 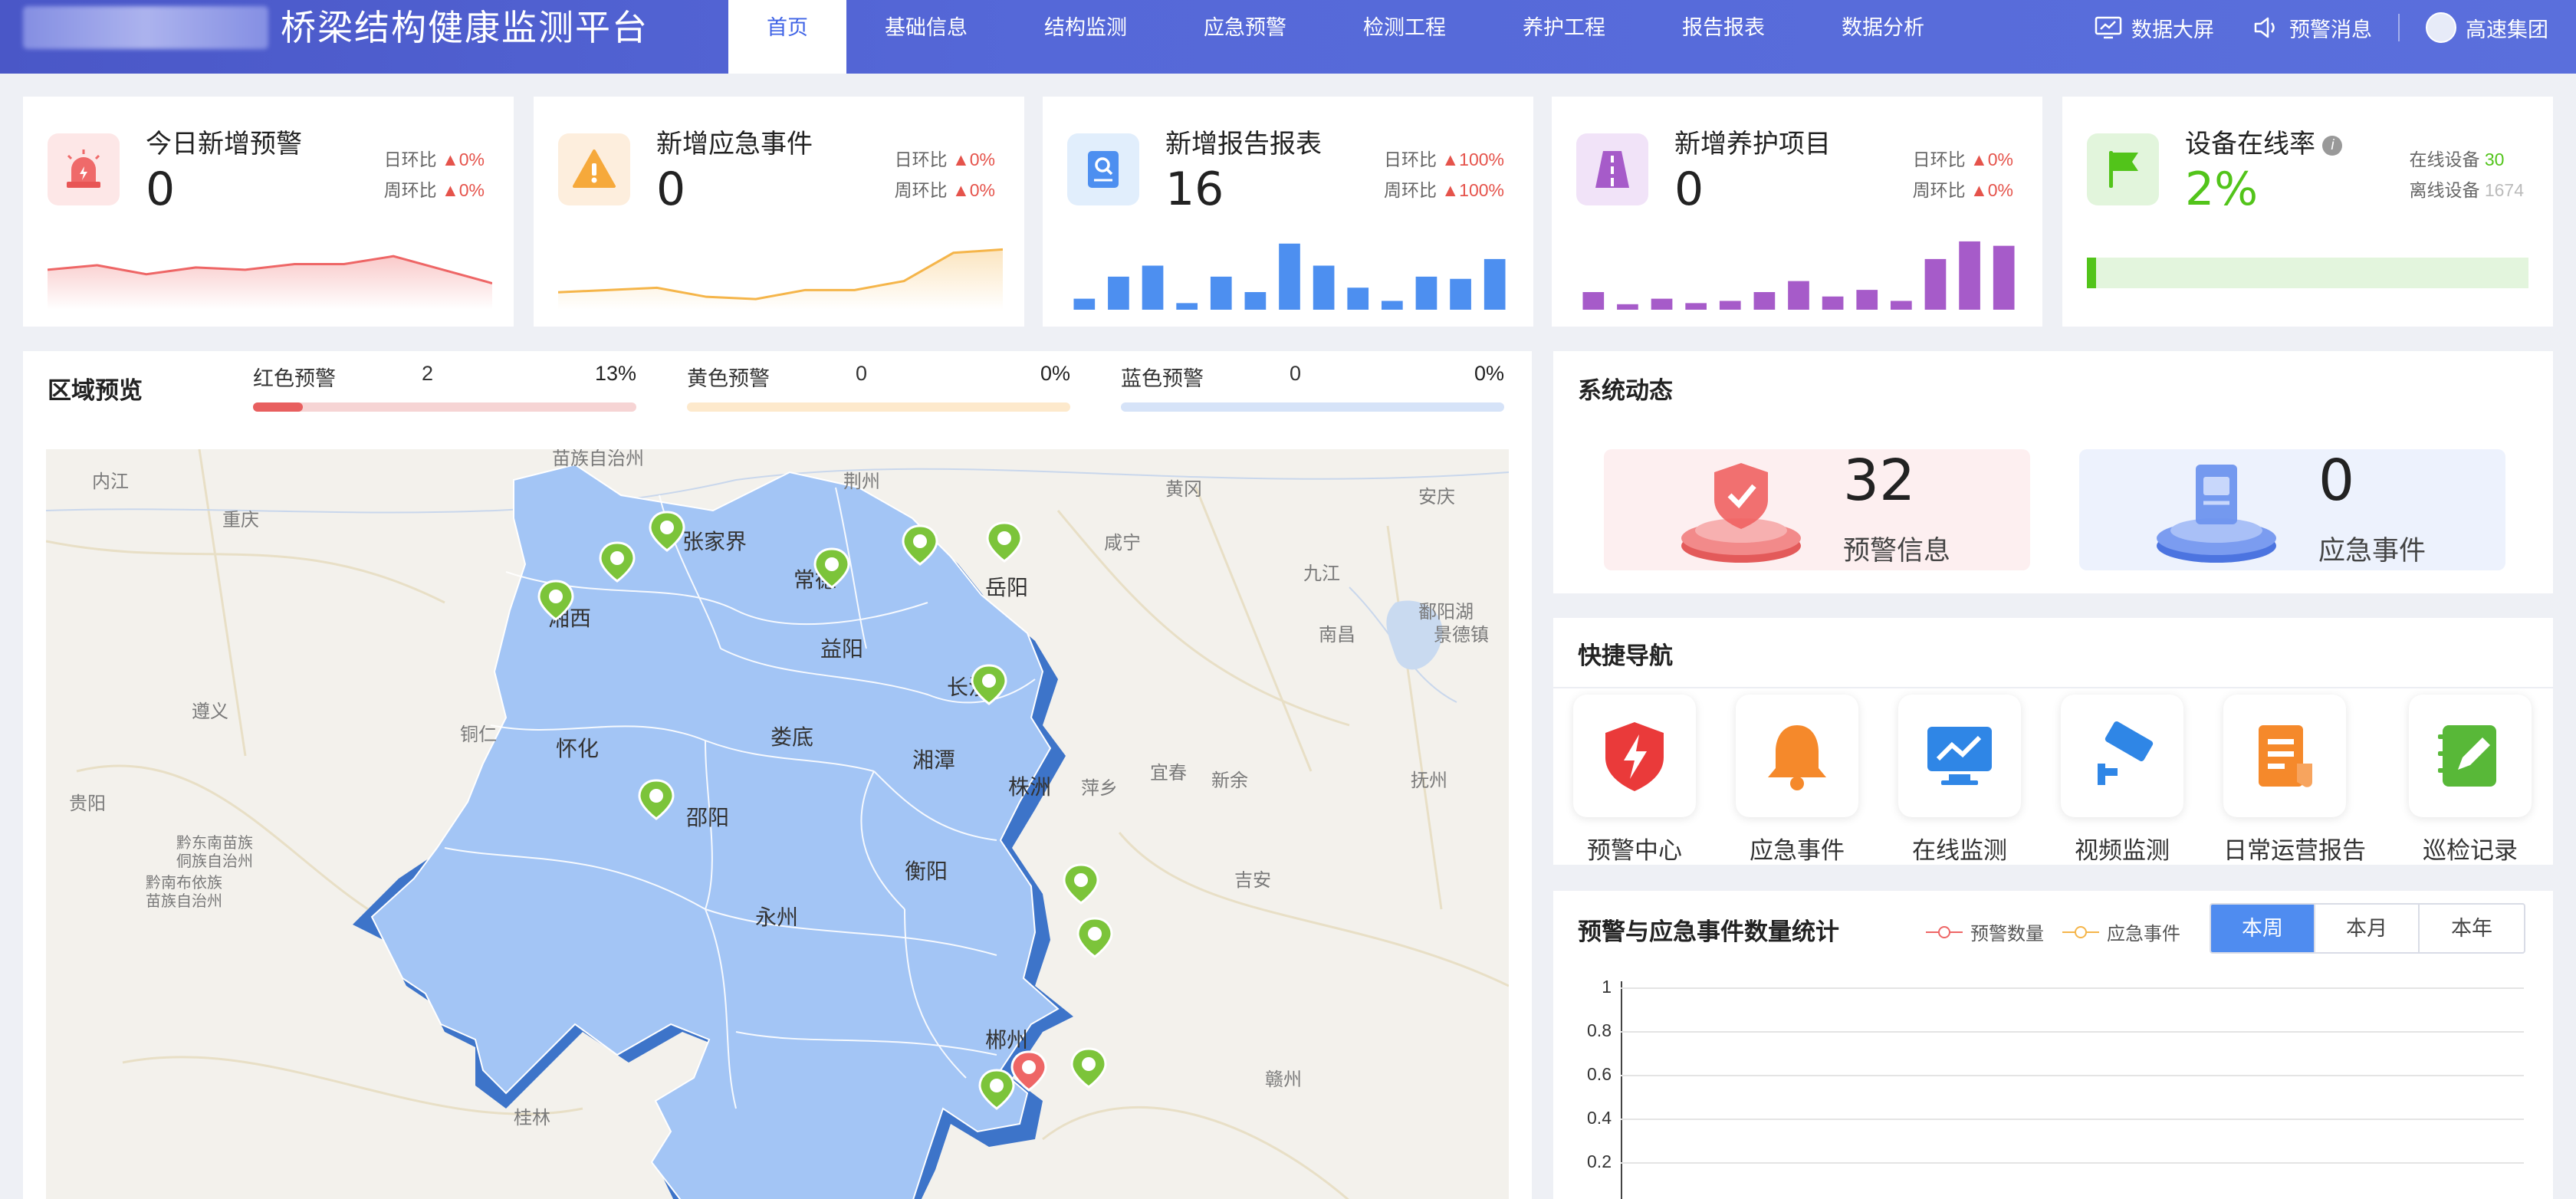 I want to click on stat-compare: 日环比 ▲100% 周环比 ▲100%, so click(x=1444, y=174).